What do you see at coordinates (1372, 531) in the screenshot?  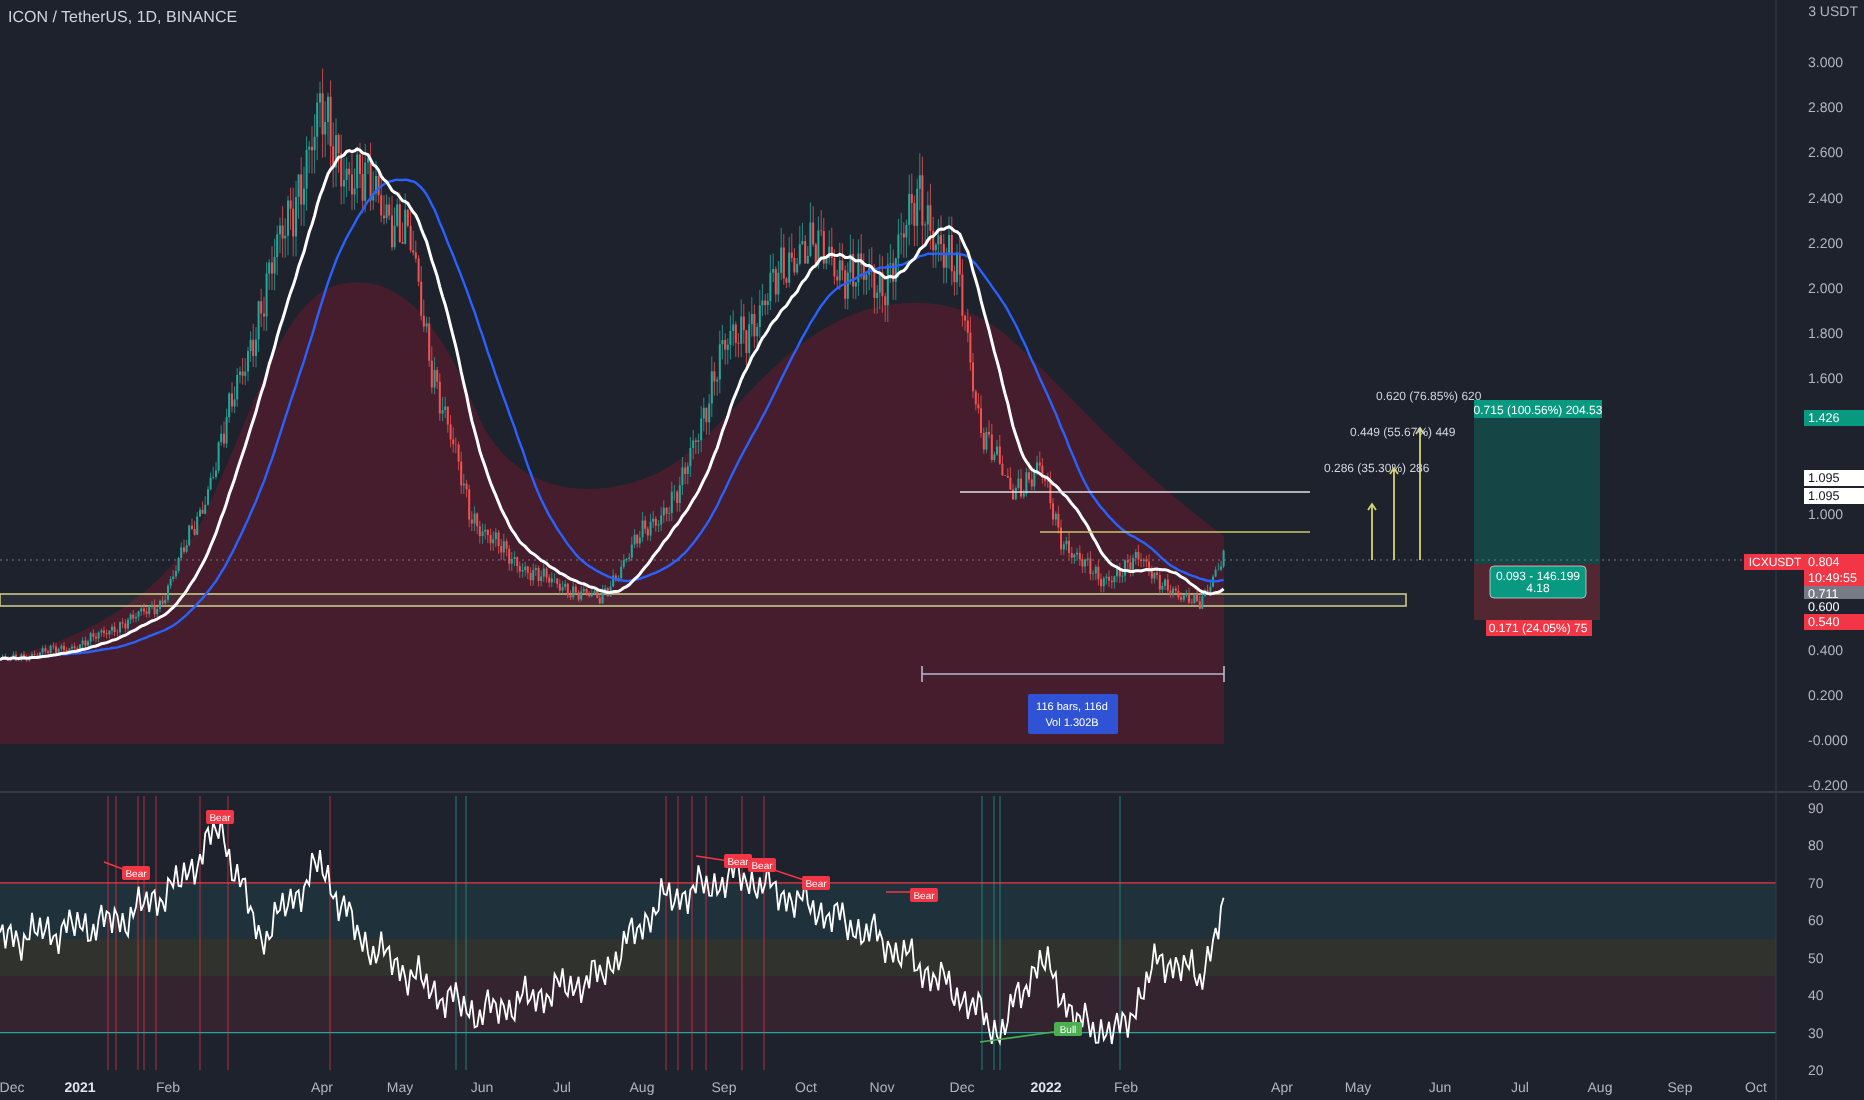 I see `arrow-icon` at bounding box center [1372, 531].